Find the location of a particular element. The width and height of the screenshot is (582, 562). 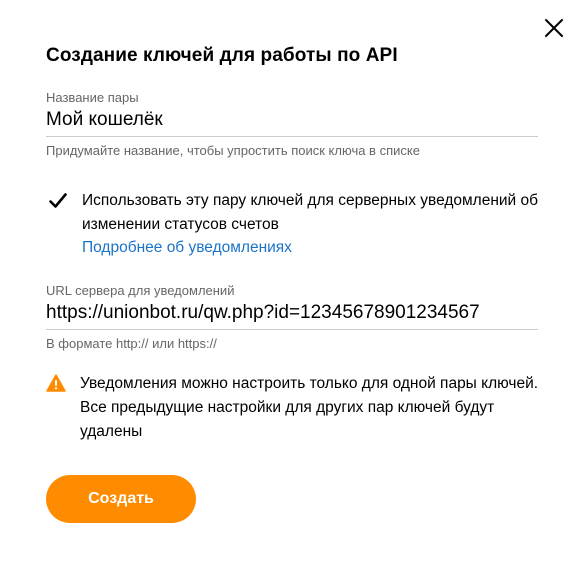

key-pair-name-input is located at coordinates (292, 121).